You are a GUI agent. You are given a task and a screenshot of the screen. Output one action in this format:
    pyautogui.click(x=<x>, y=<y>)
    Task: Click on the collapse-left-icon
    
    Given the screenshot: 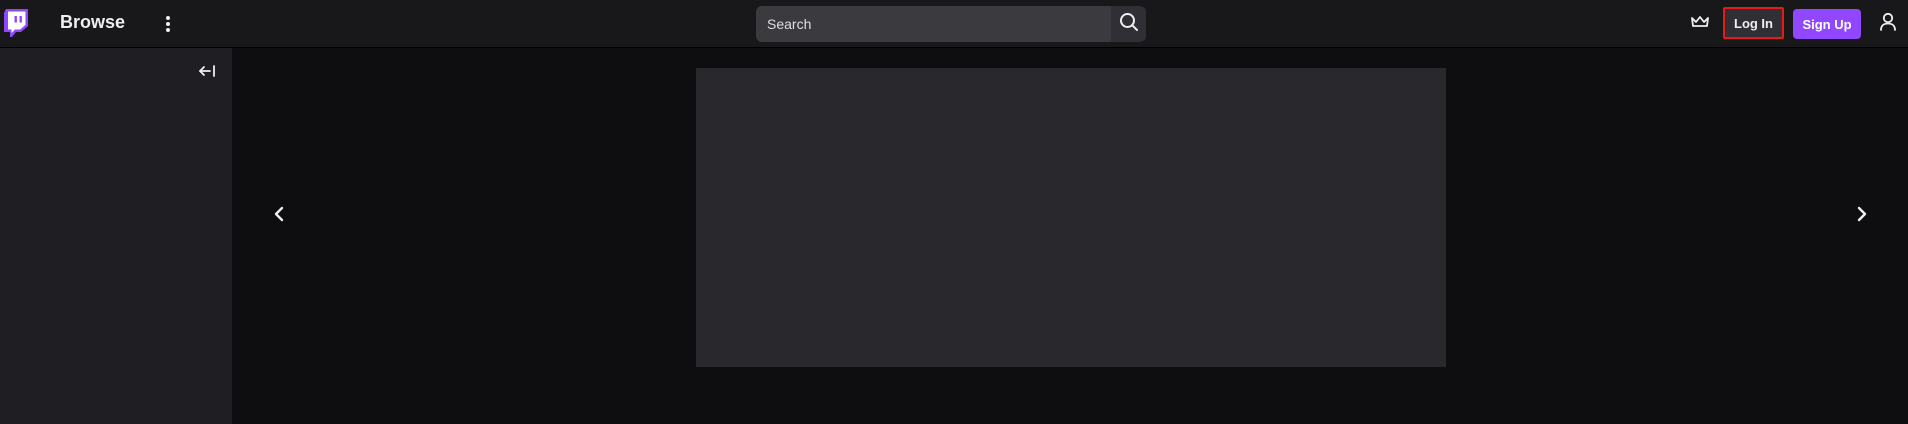 What is the action you would take?
    pyautogui.click(x=207, y=73)
    